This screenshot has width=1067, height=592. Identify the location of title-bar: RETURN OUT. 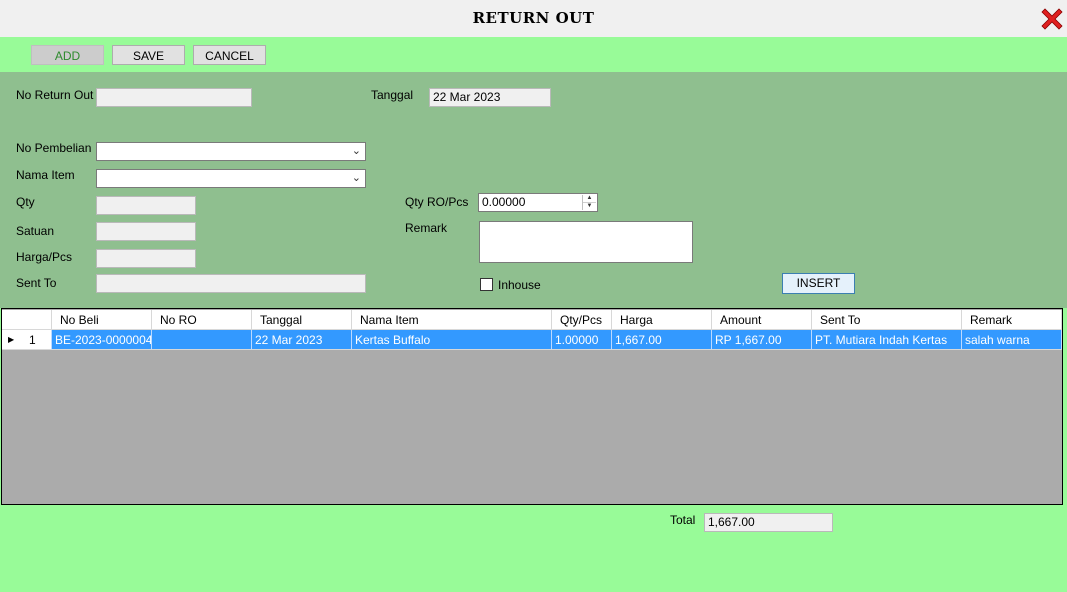
(533, 18).